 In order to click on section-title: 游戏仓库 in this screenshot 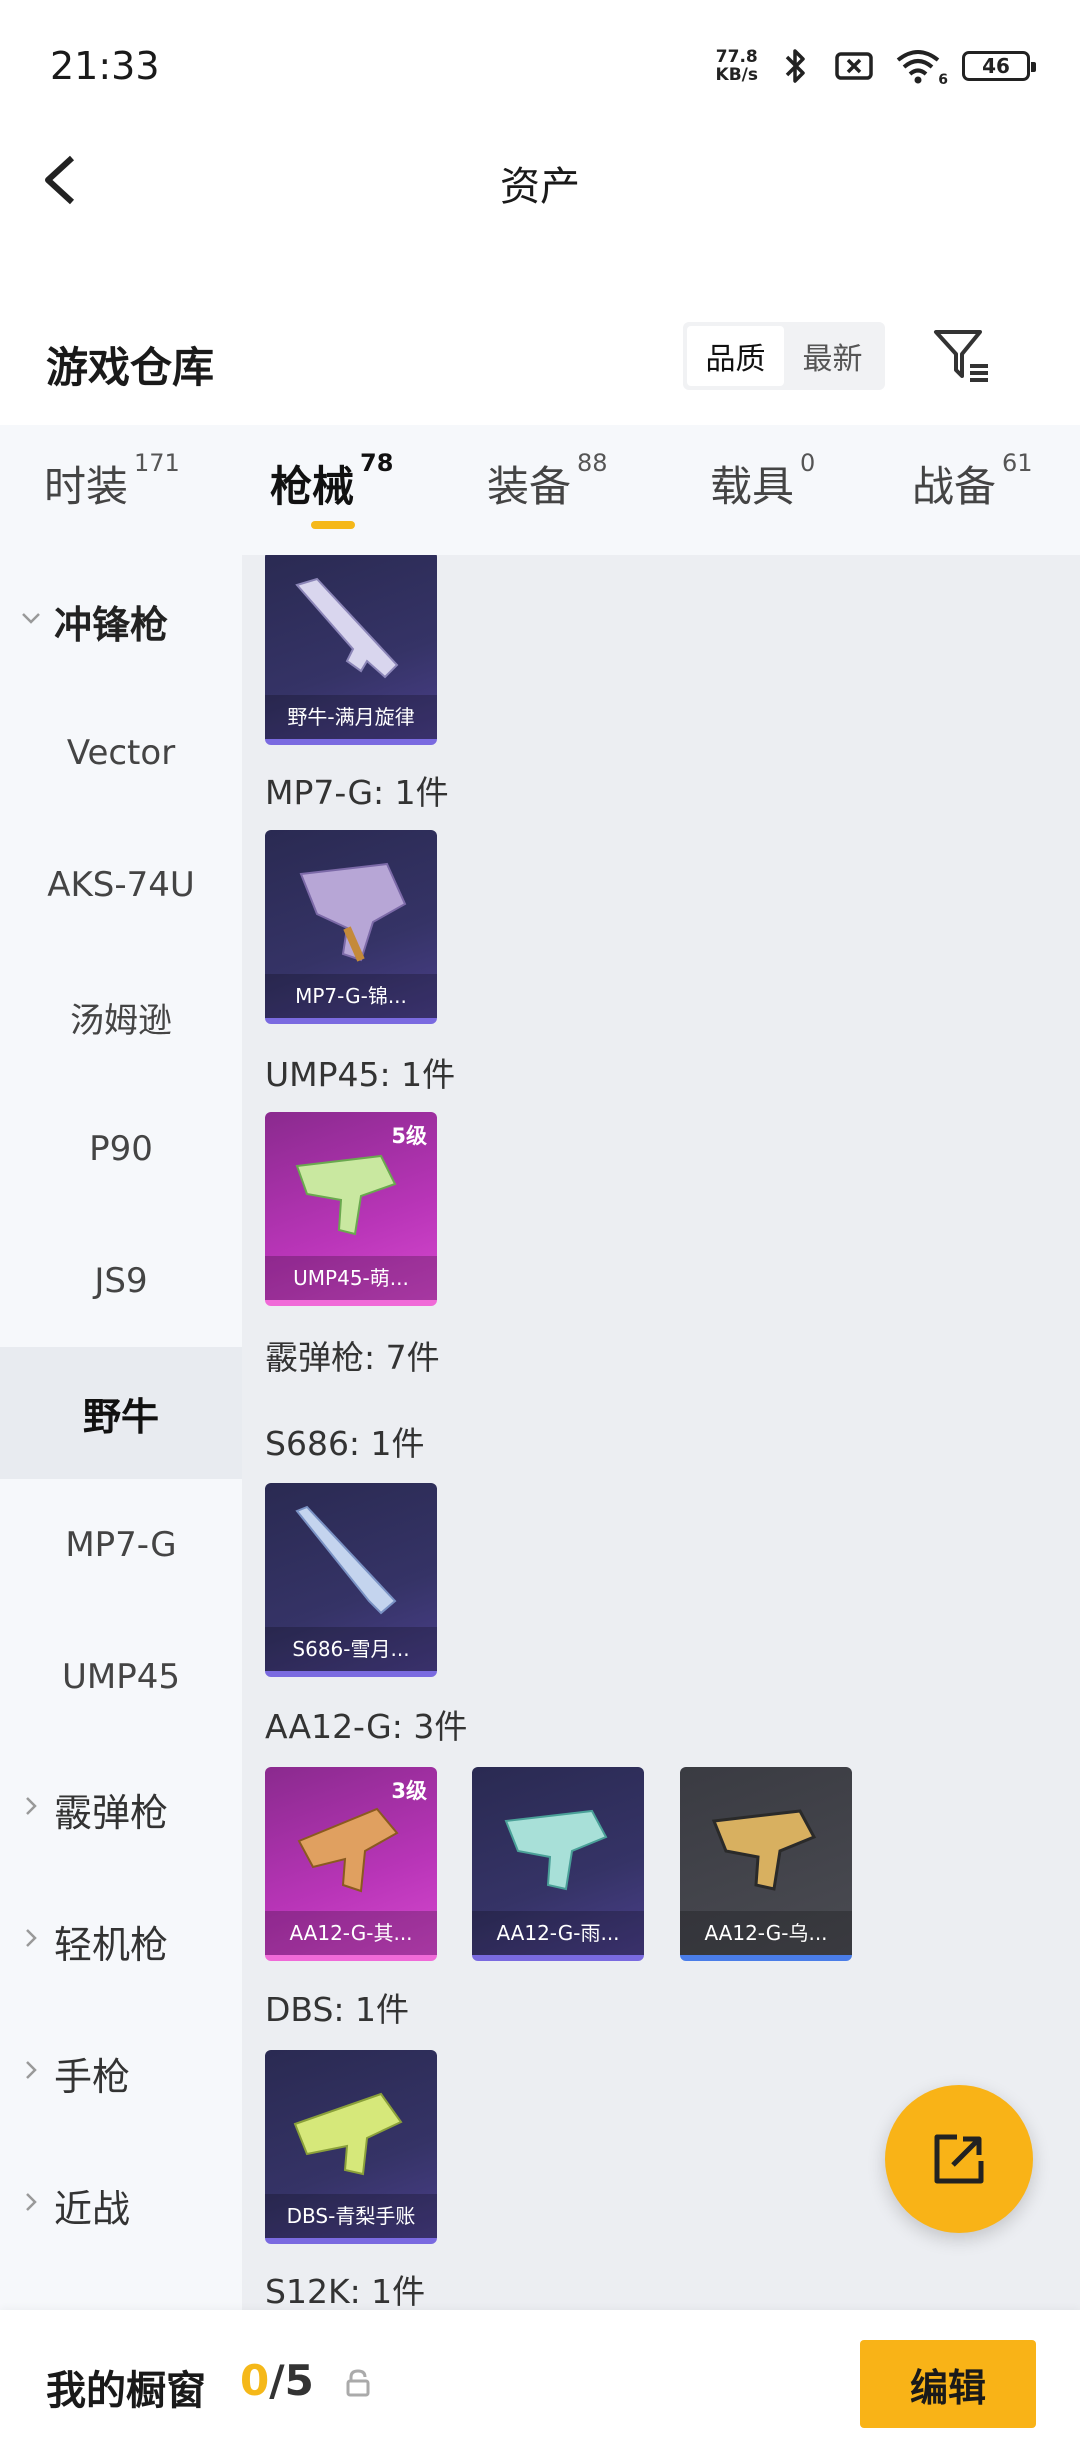, I will do `click(130, 367)`.